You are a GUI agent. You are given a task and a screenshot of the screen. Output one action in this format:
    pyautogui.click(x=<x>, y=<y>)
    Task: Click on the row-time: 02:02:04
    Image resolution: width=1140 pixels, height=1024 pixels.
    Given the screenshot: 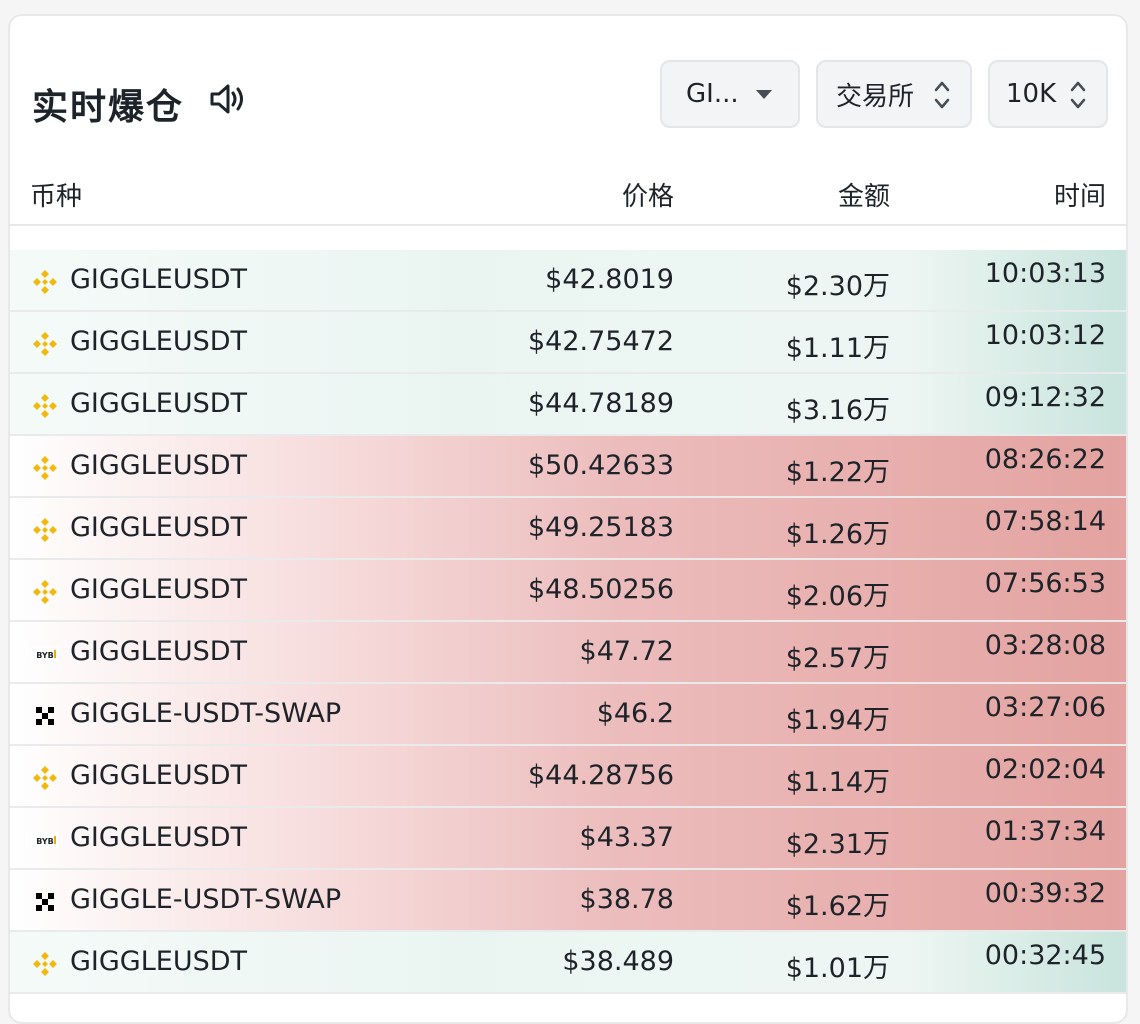 What is the action you would take?
    pyautogui.click(x=1045, y=769)
    